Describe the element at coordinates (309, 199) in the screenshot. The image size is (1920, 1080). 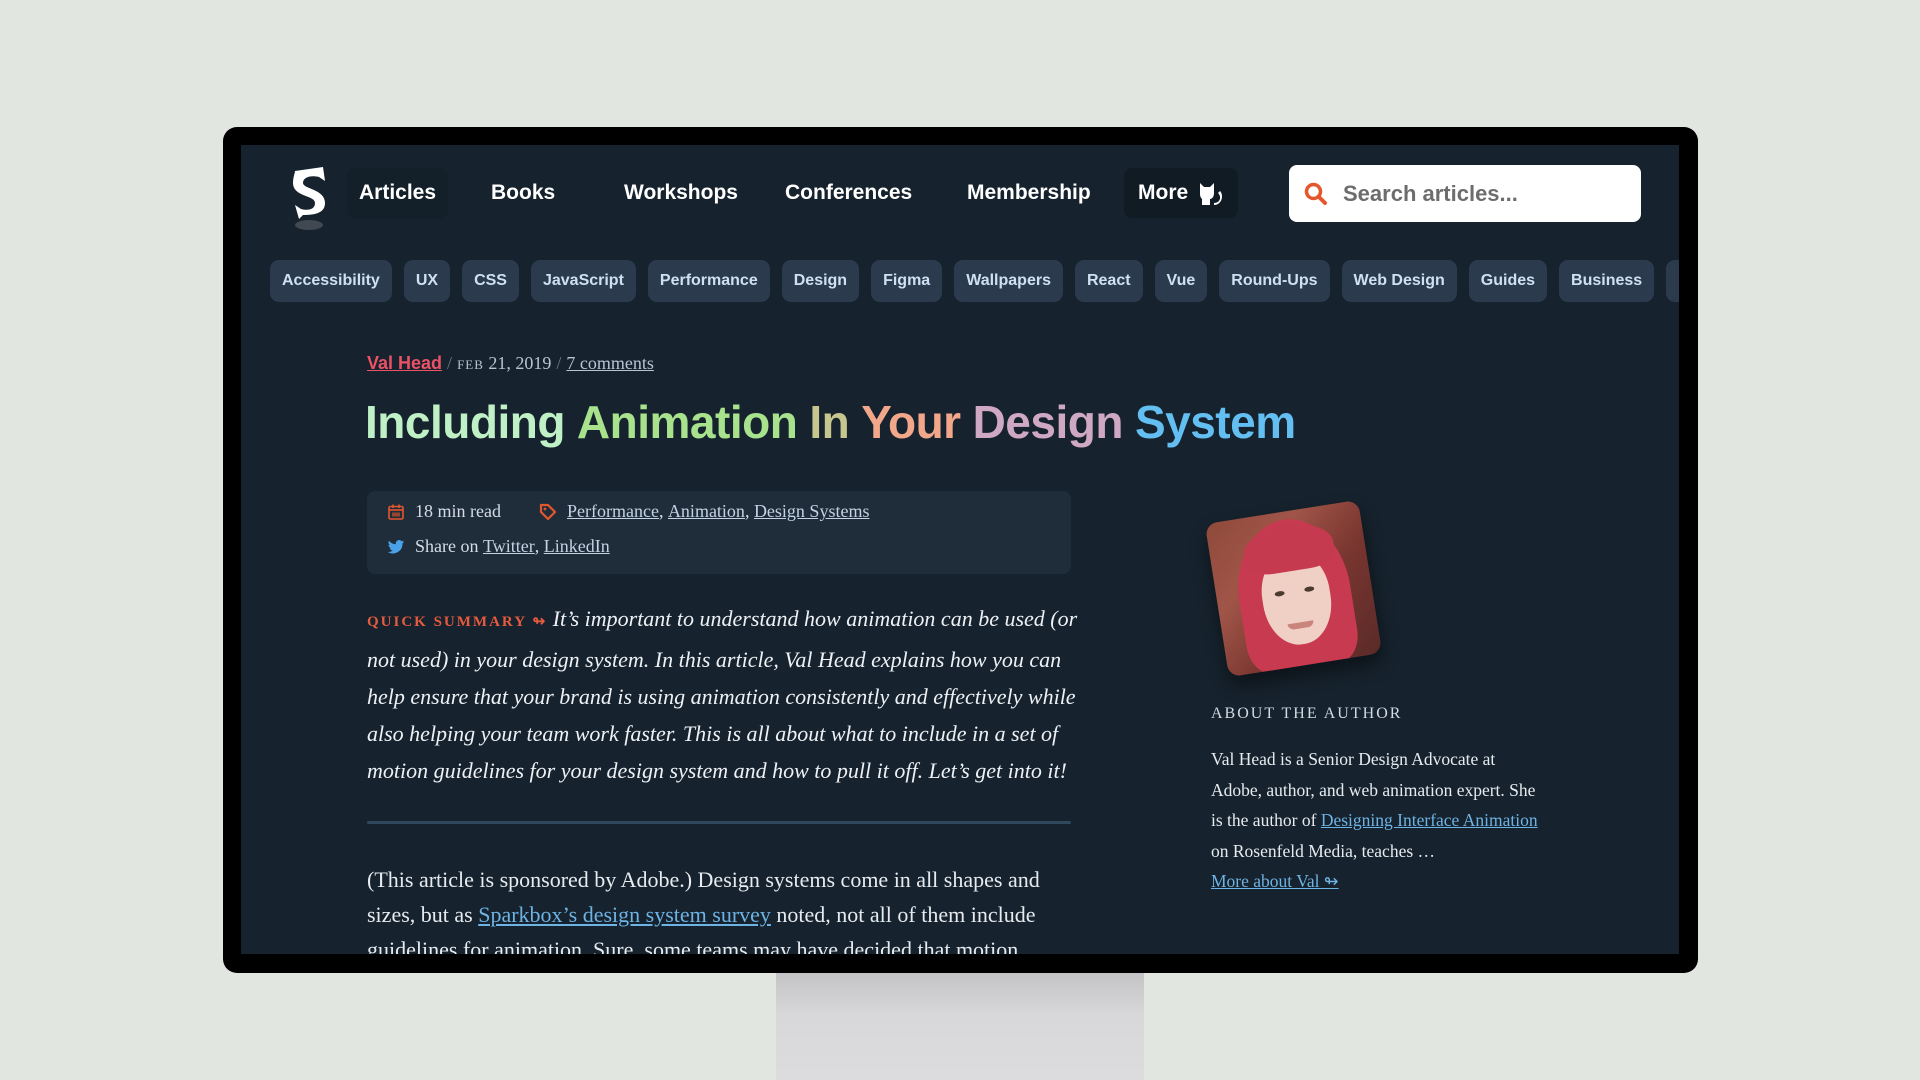
I see `smashing-logo-icon` at that location.